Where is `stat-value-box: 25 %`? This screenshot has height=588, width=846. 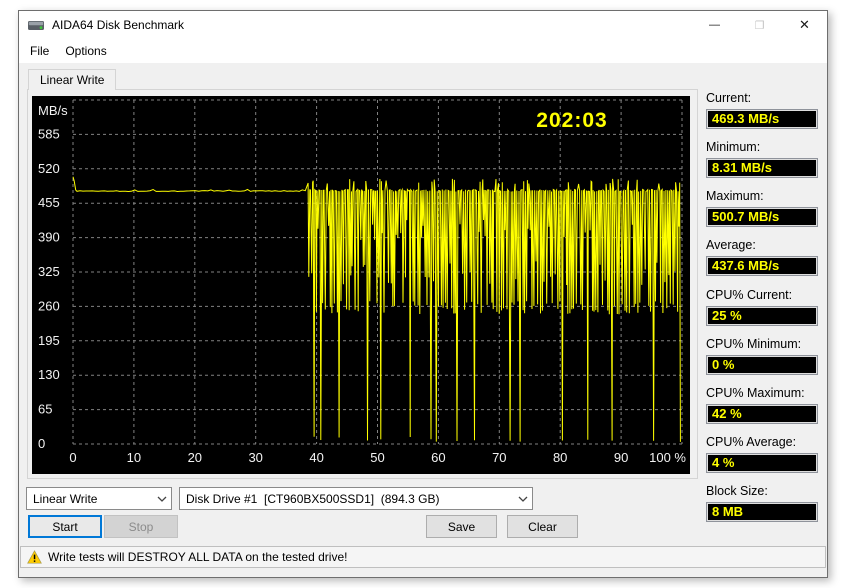 stat-value-box: 25 % is located at coordinates (762, 316).